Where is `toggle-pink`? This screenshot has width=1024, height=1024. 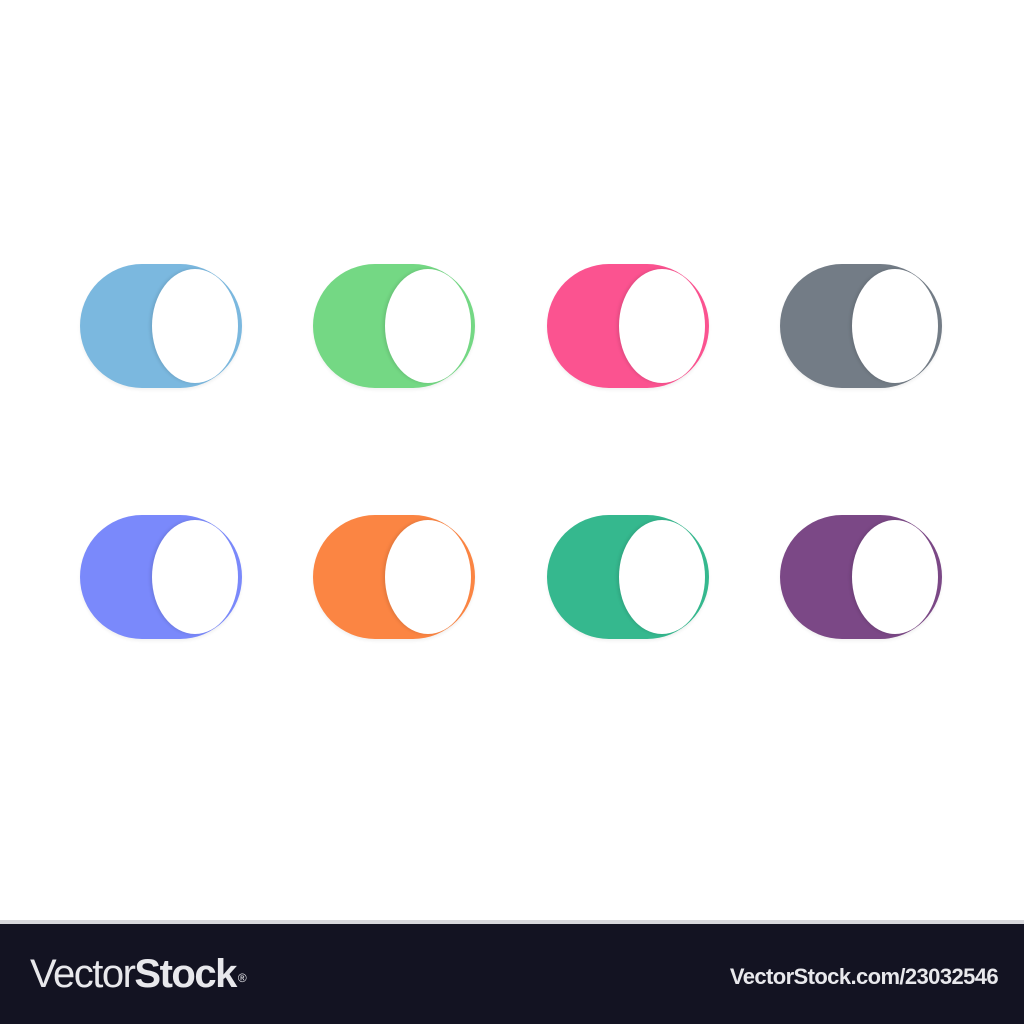 toggle-pink is located at coordinates (628, 326).